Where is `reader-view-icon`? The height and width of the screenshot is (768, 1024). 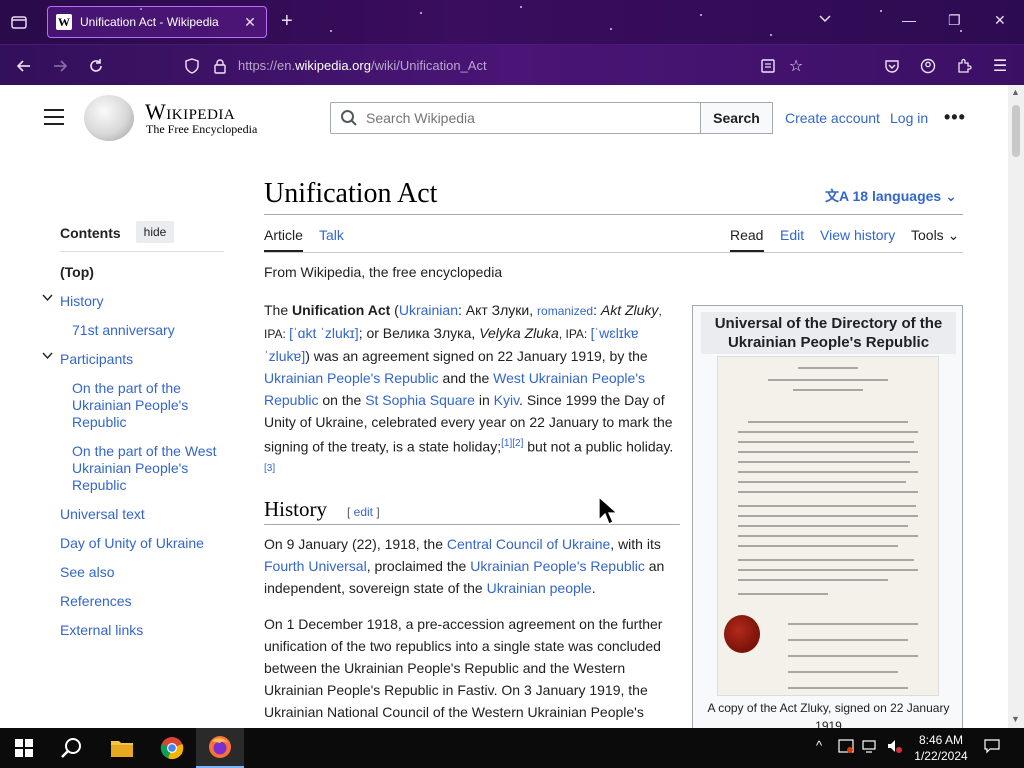 reader-view-icon is located at coordinates (768, 66).